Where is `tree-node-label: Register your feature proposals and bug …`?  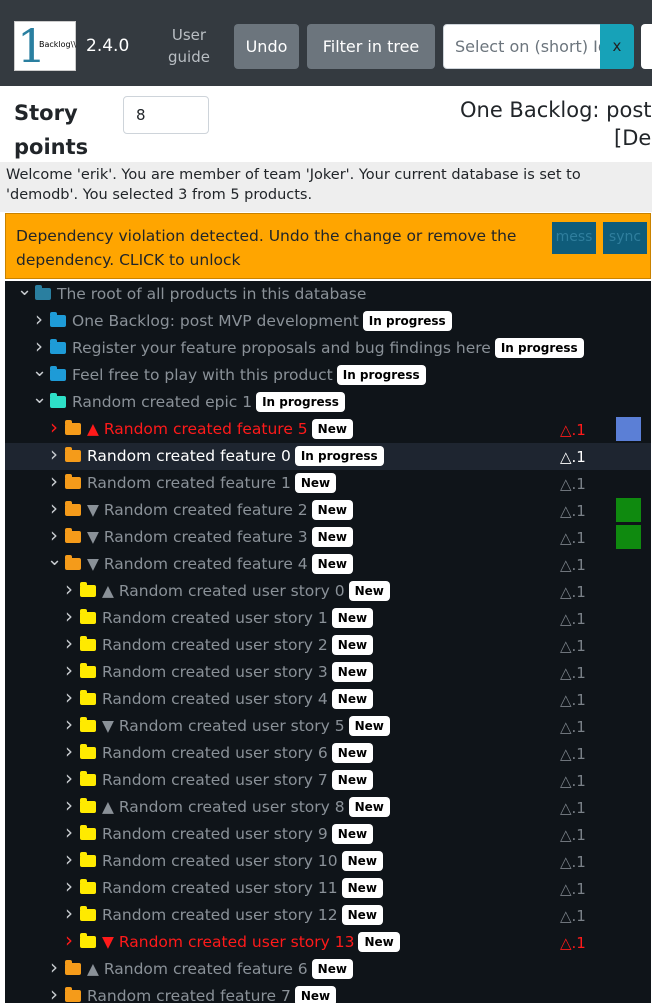 tree-node-label: Register your feature proposals and bug … is located at coordinates (328, 348).